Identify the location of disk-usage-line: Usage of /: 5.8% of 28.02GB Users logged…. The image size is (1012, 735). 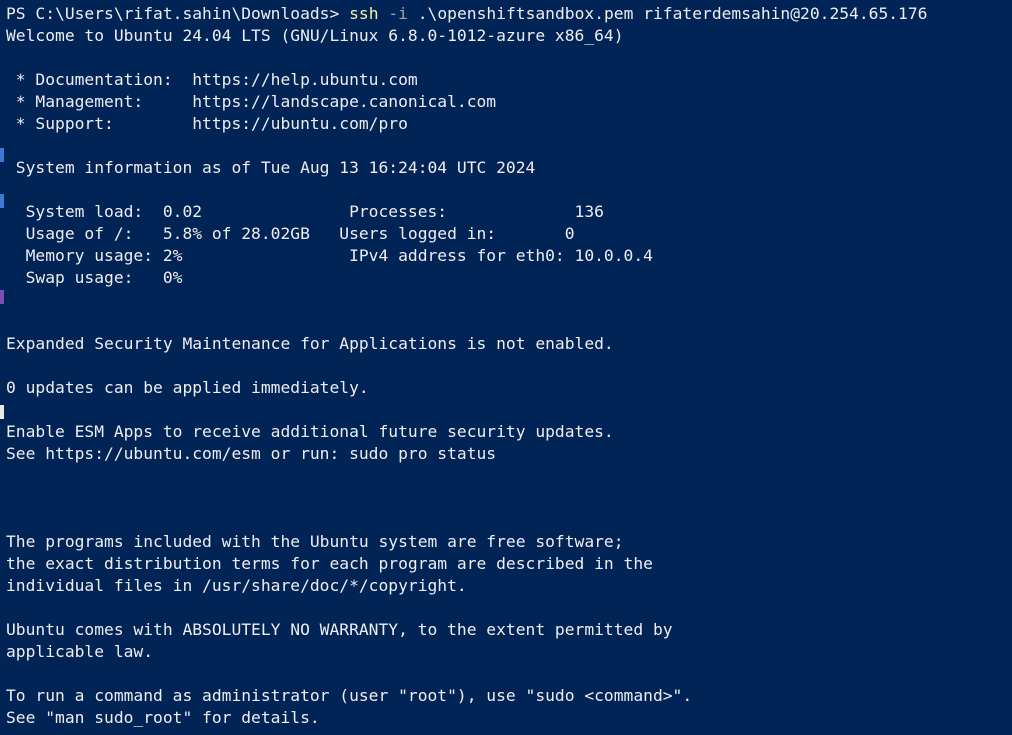
(290, 233).